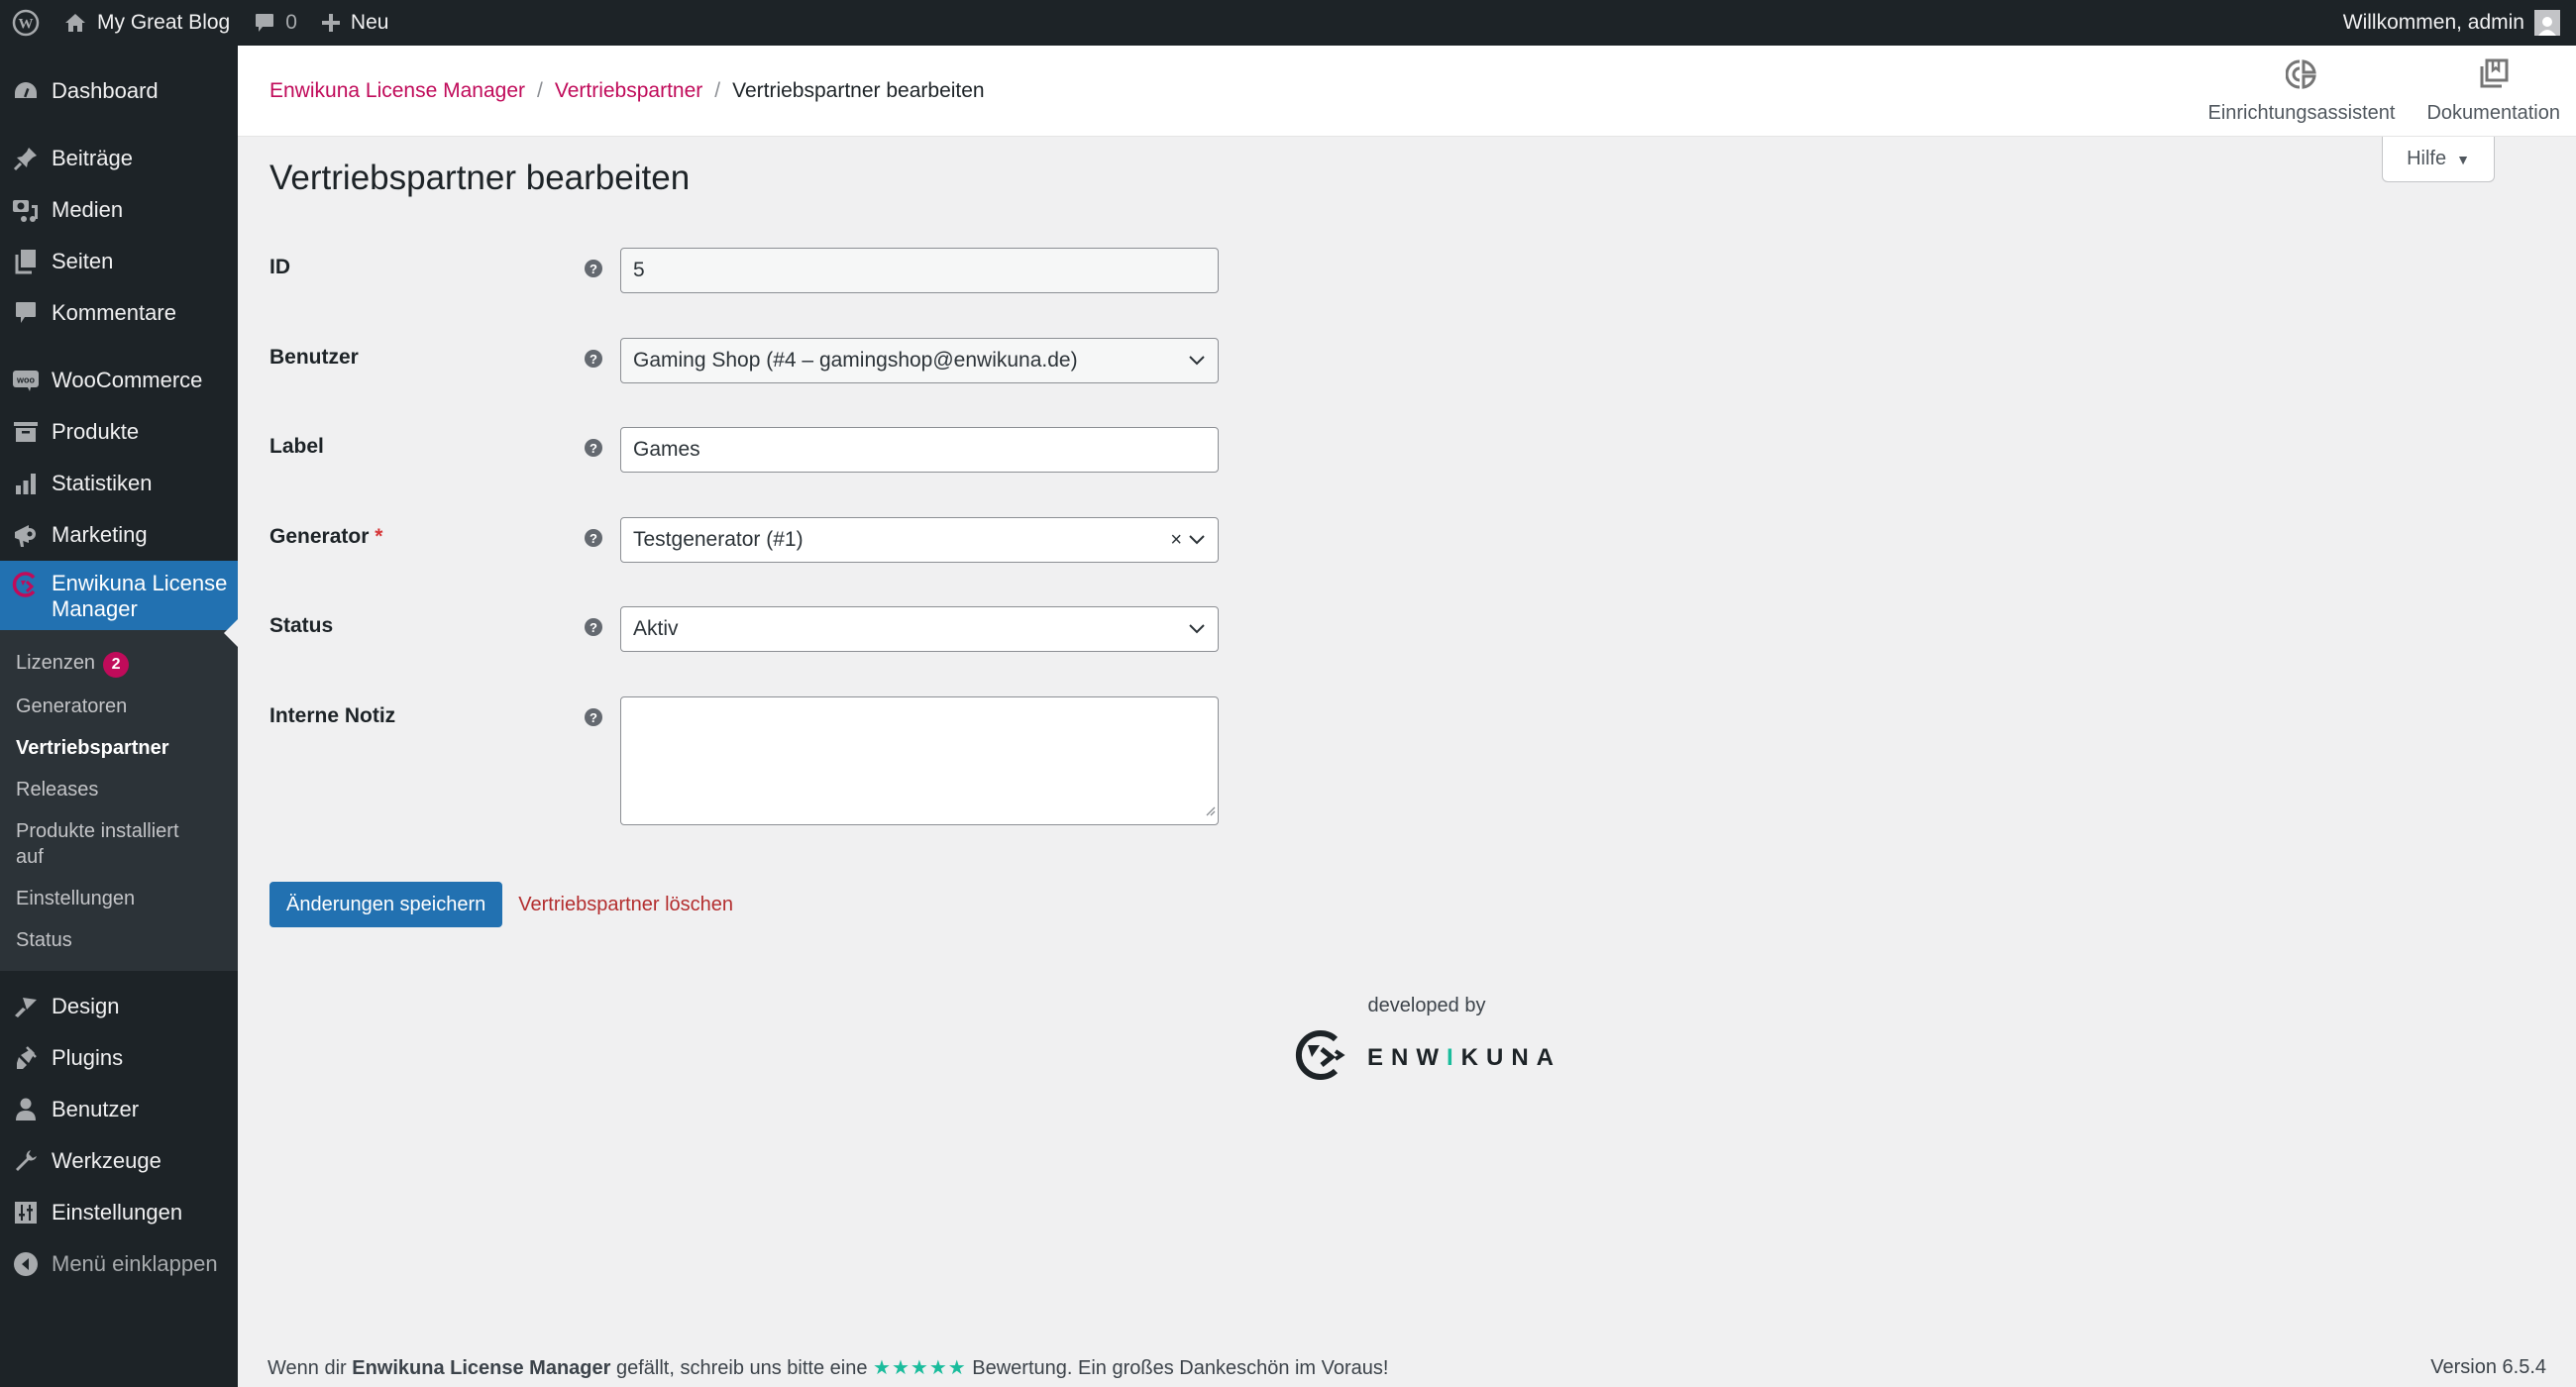 This screenshot has width=2576, height=1387. Describe the element at coordinates (919, 760) in the screenshot. I see `note-textarea` at that location.